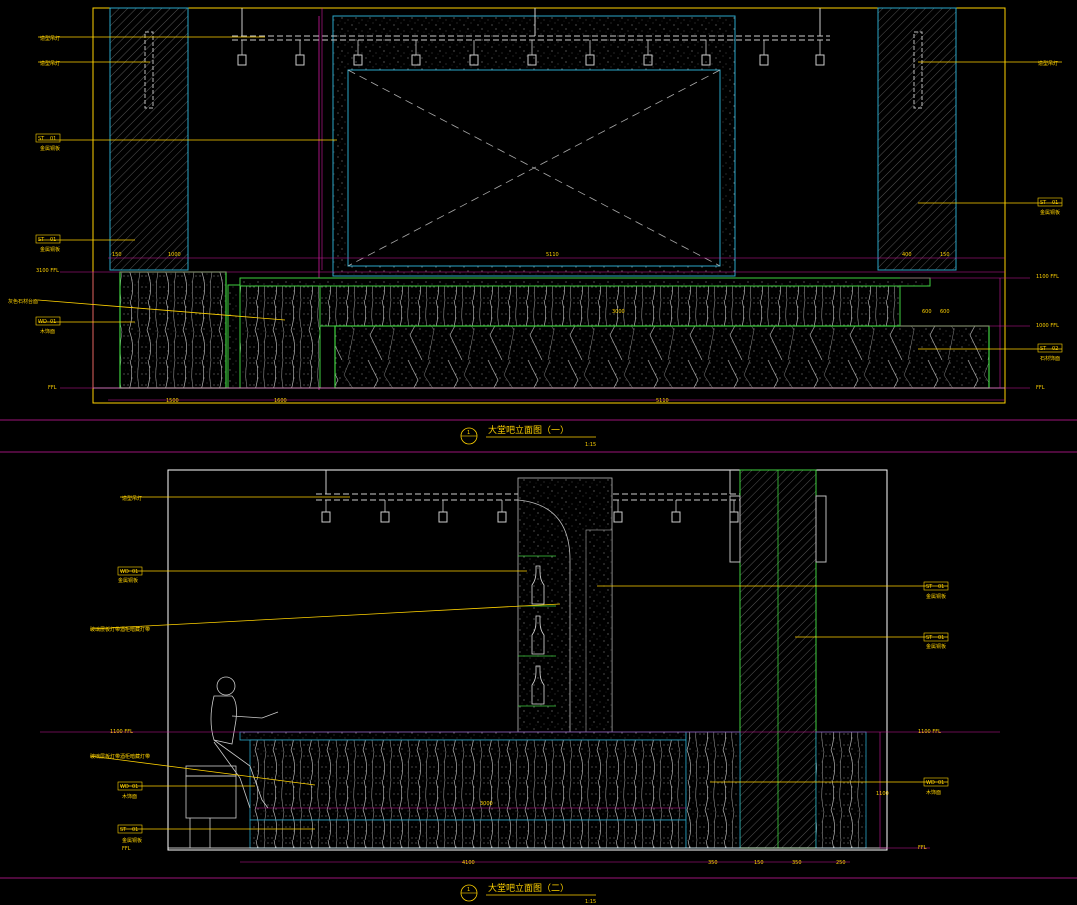  I want to click on level-d1-1: 1100 FFL, so click(1047, 277).